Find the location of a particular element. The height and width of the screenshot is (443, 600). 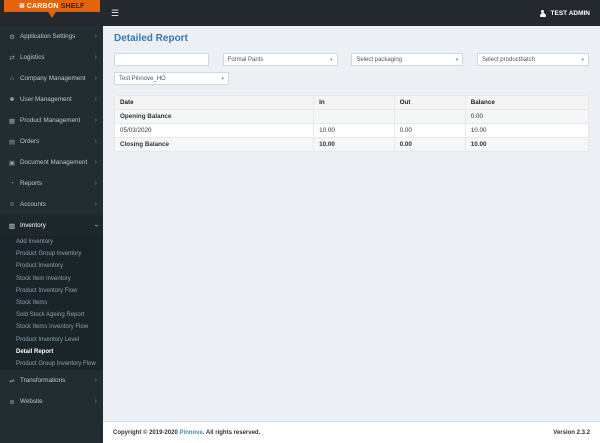

sidebar-item-label: Inventory is located at coordinates (33, 225).